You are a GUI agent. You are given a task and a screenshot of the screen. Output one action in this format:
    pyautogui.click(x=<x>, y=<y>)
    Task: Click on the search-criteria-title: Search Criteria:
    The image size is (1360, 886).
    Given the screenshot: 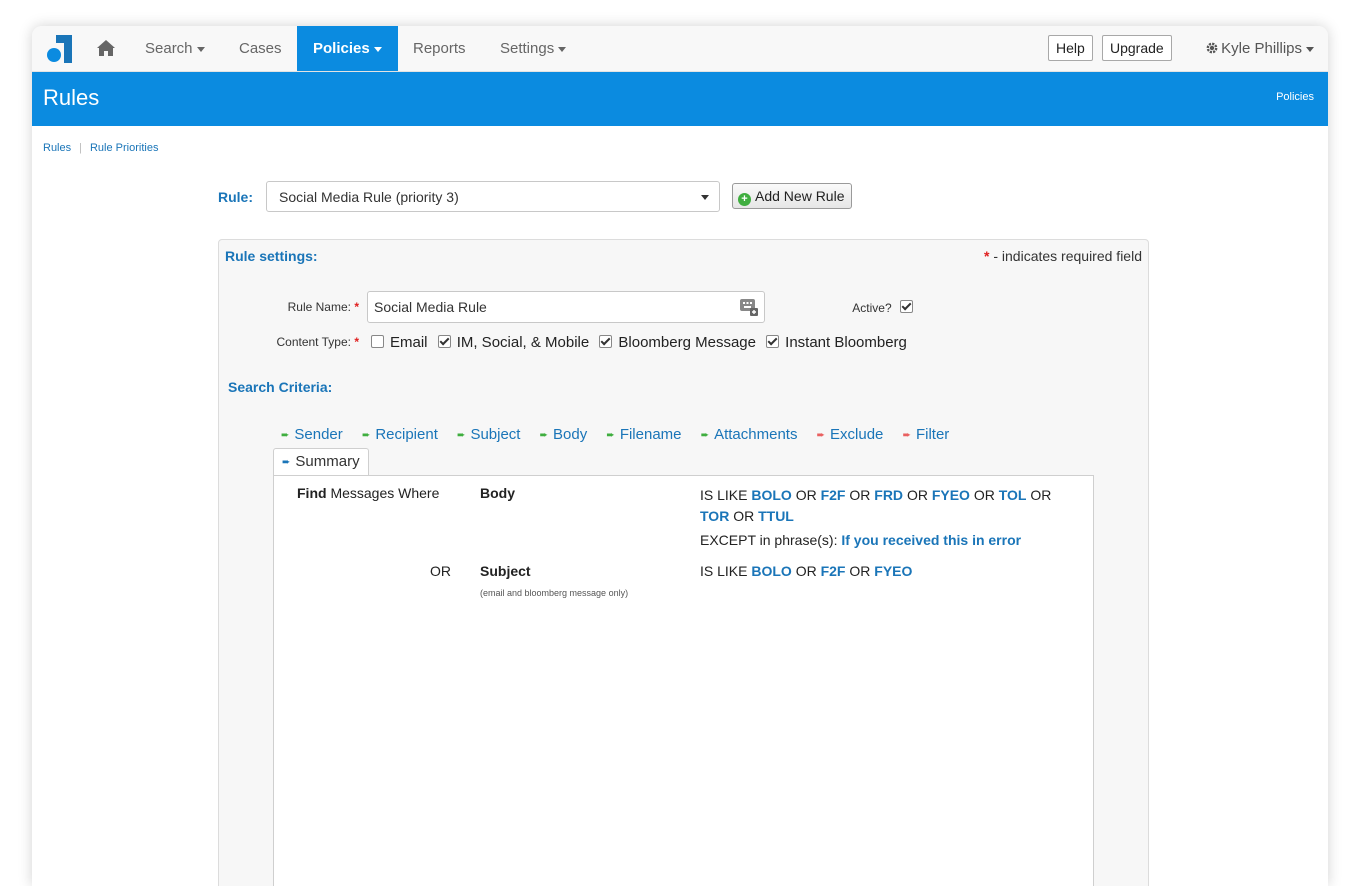 What is the action you would take?
    pyautogui.click(x=280, y=387)
    